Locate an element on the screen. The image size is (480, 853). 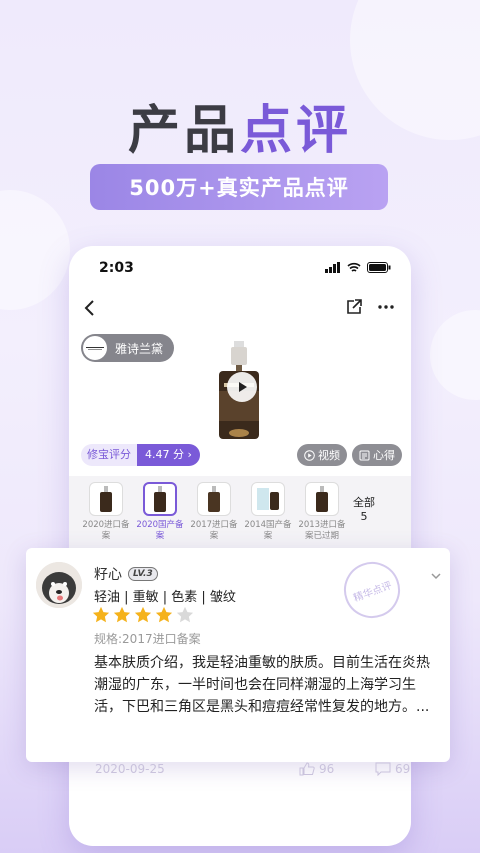
video-label: 视频 is located at coordinates (329, 455).